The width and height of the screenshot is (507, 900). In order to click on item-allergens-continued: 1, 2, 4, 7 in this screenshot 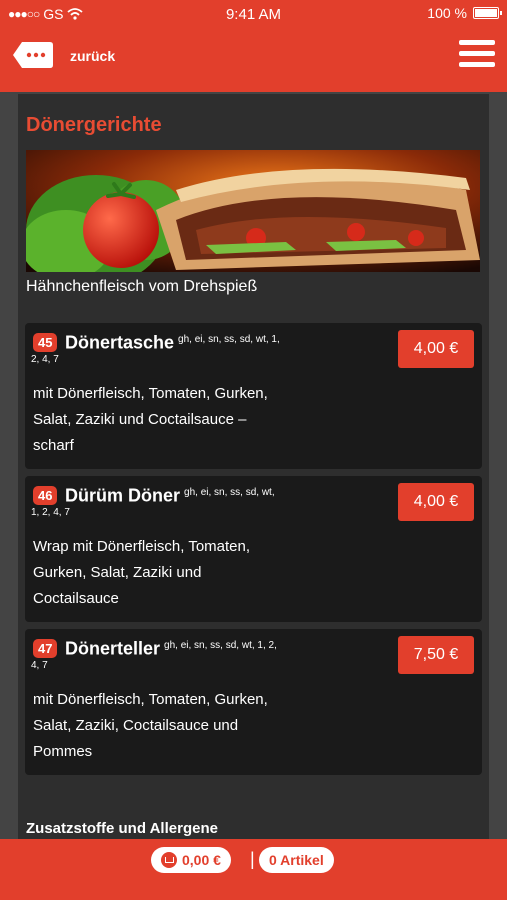, I will do `click(50, 512)`.